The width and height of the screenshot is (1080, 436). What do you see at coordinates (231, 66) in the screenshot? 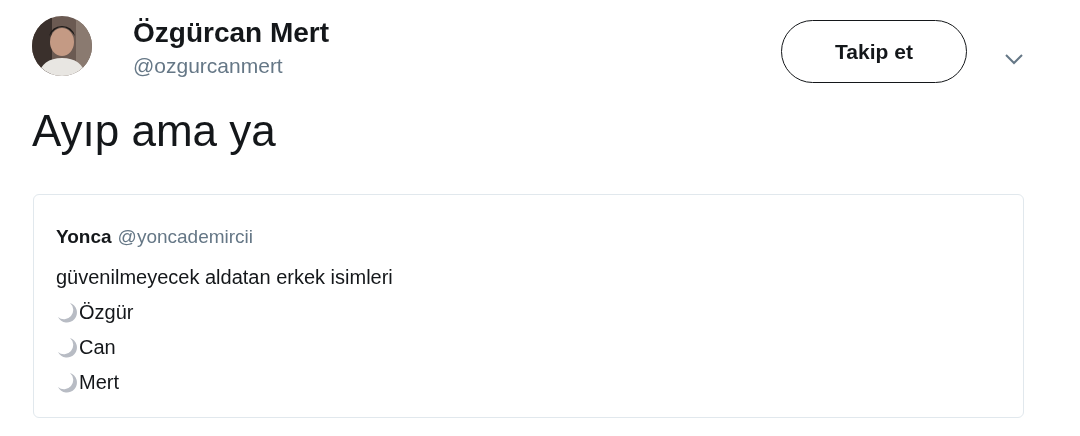
I see `author-handle: @ozgurcanmert` at bounding box center [231, 66].